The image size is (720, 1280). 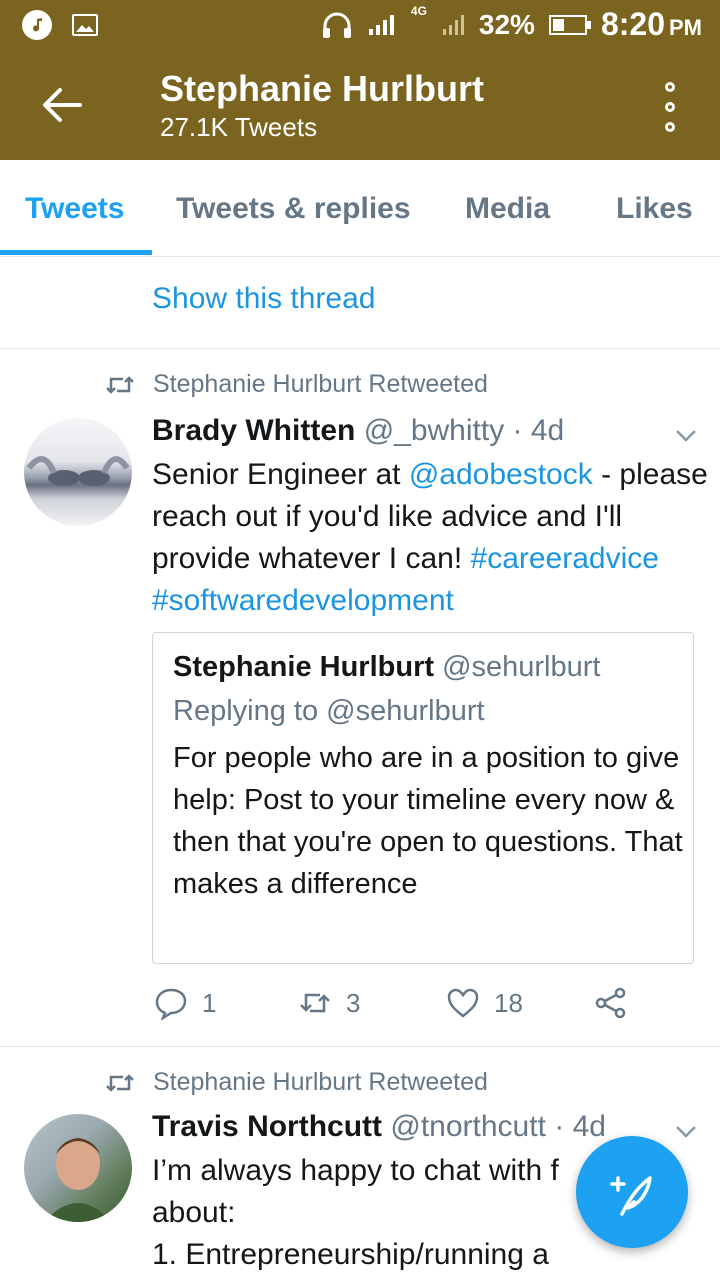 I want to click on profile-name: Stephanie Hurlburt, so click(x=322, y=88).